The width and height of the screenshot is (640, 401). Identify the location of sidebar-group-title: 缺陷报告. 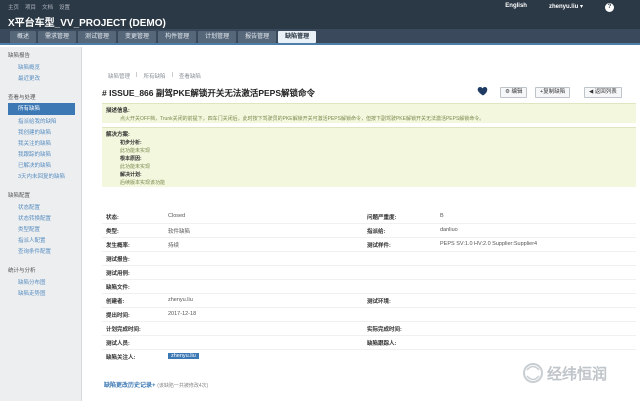
(19, 56).